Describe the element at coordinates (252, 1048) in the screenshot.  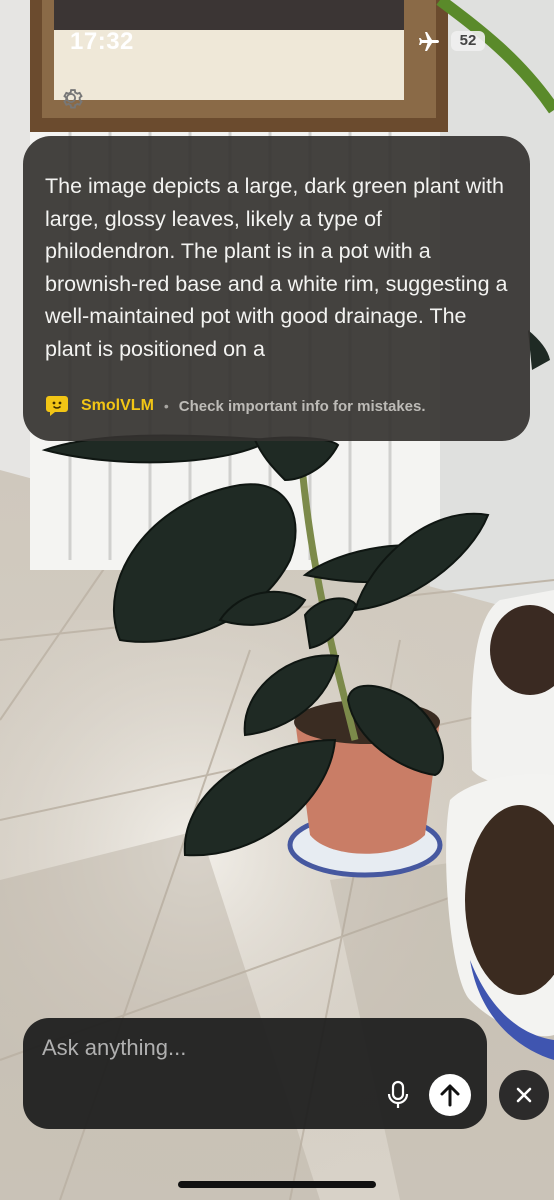
I see `ask-input` at that location.